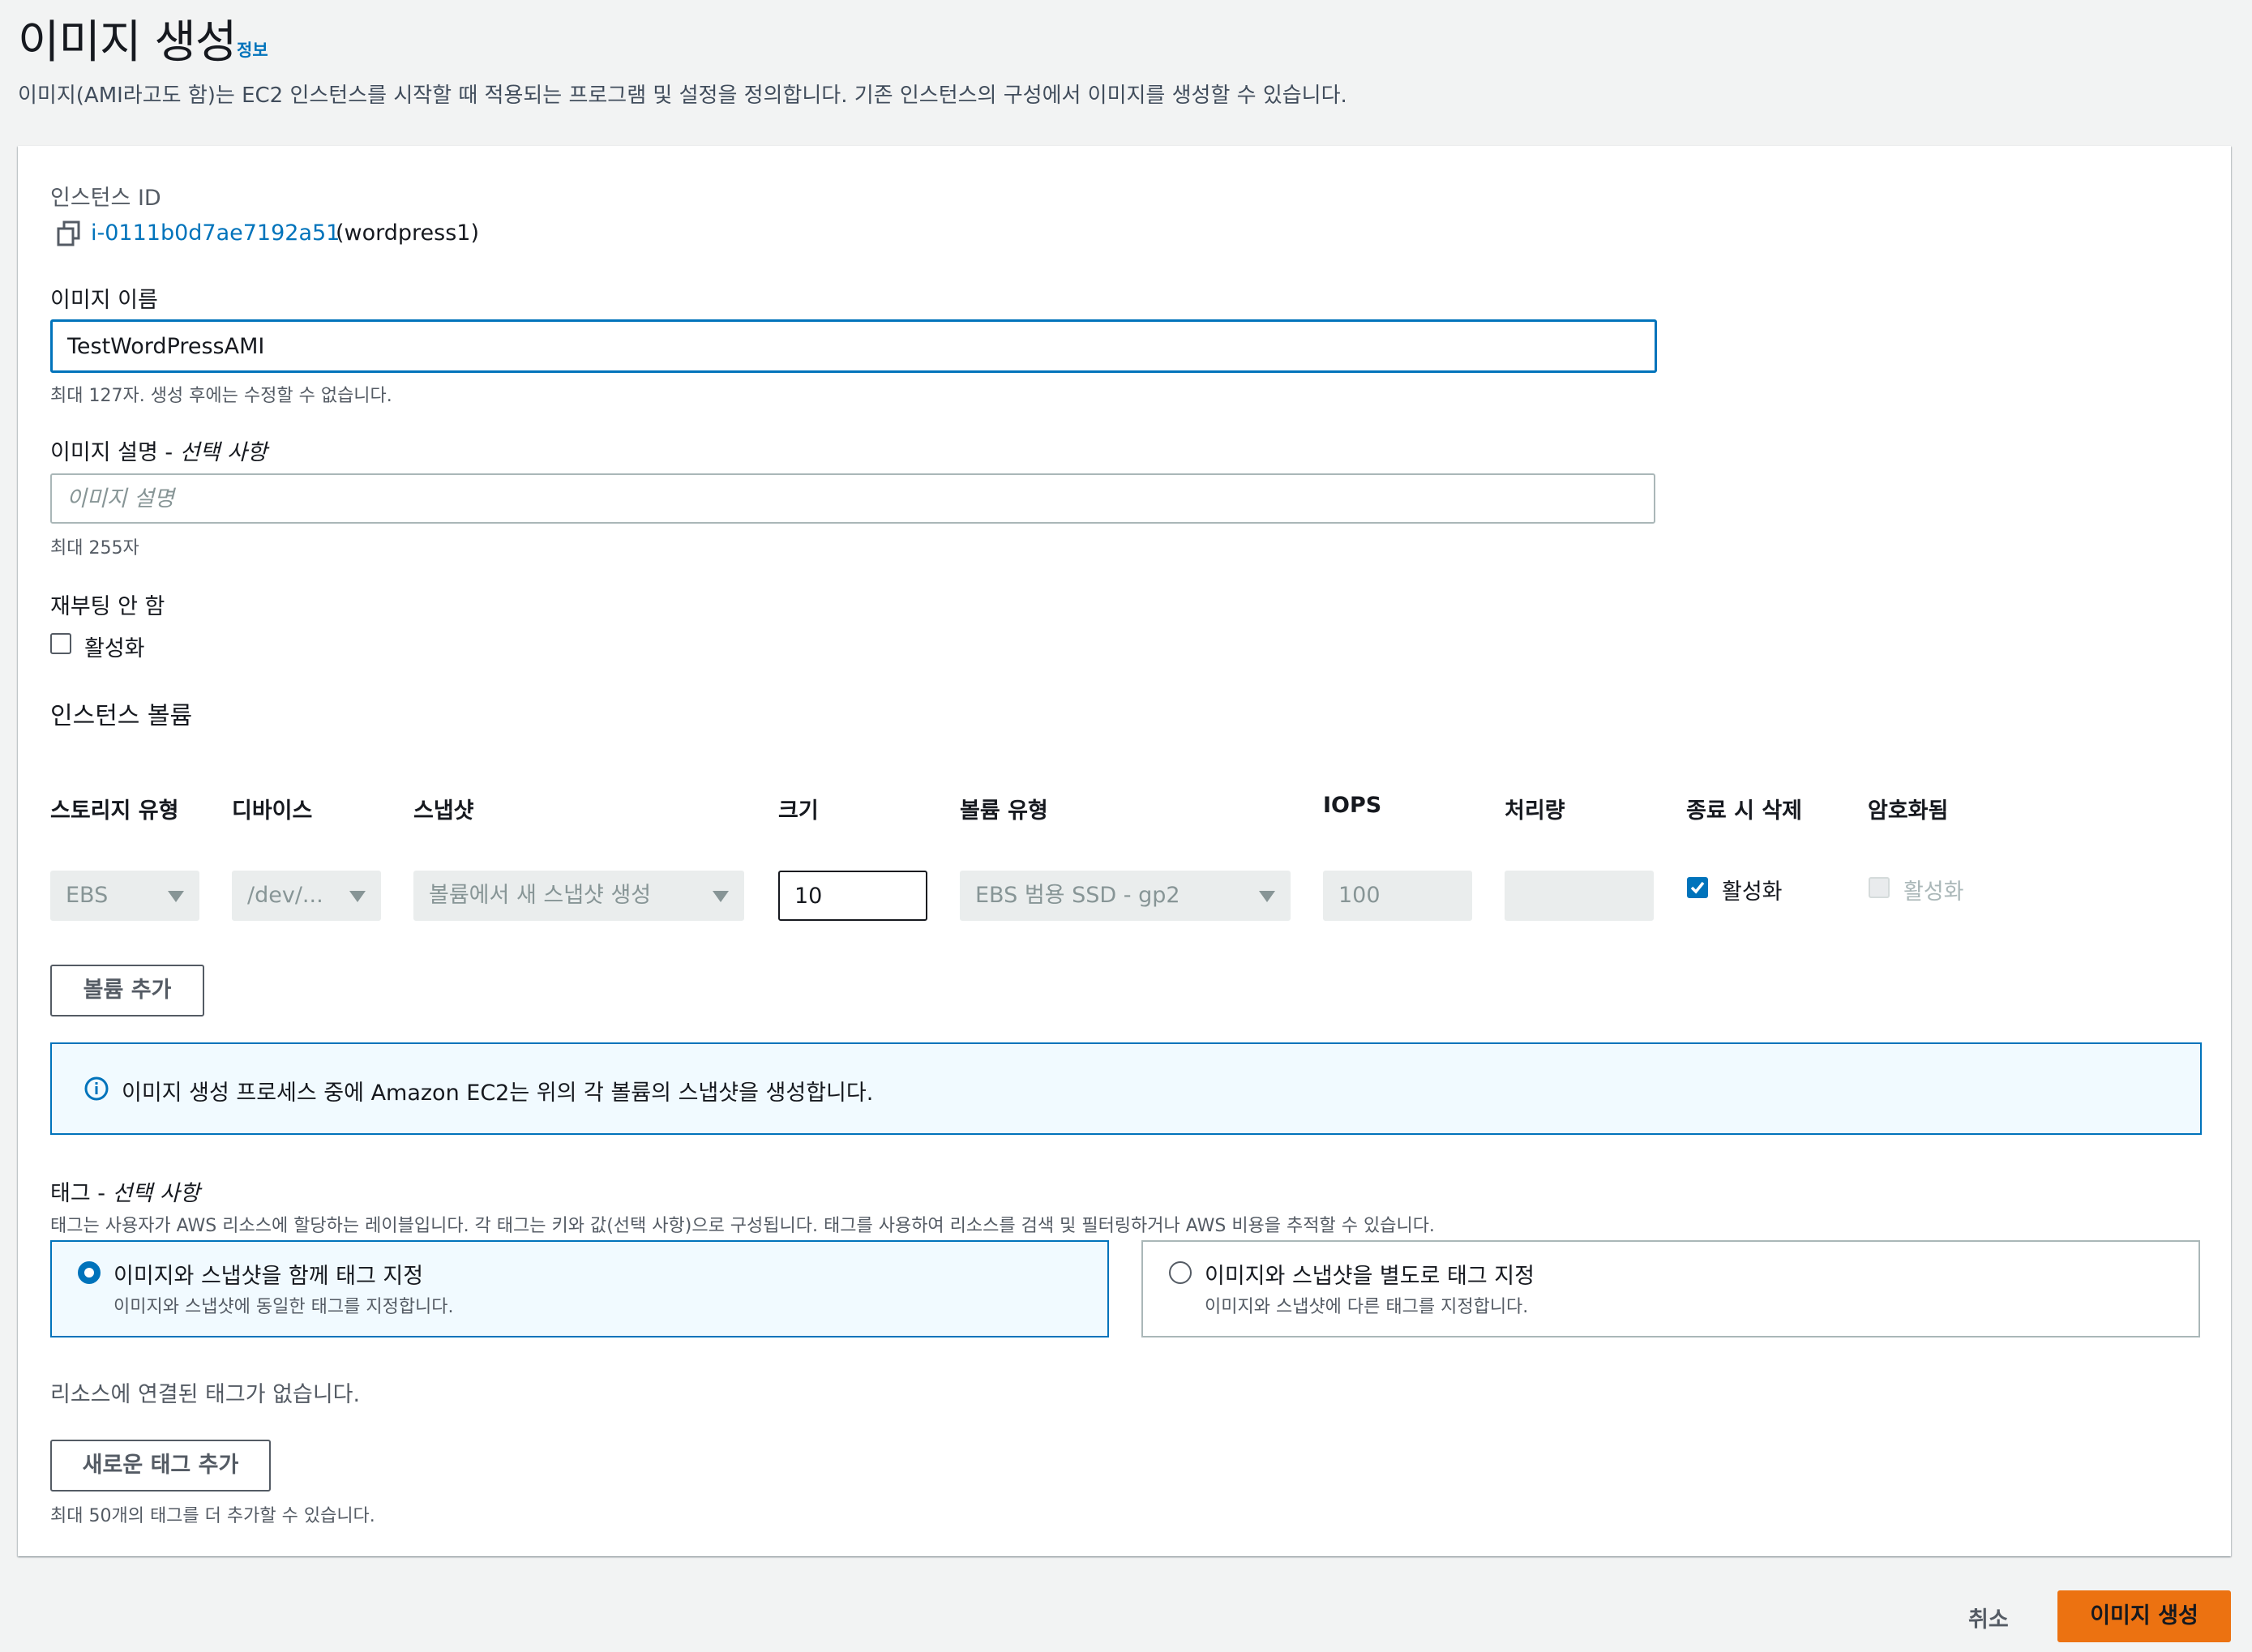  I want to click on tag-separately-radio, so click(1180, 1272).